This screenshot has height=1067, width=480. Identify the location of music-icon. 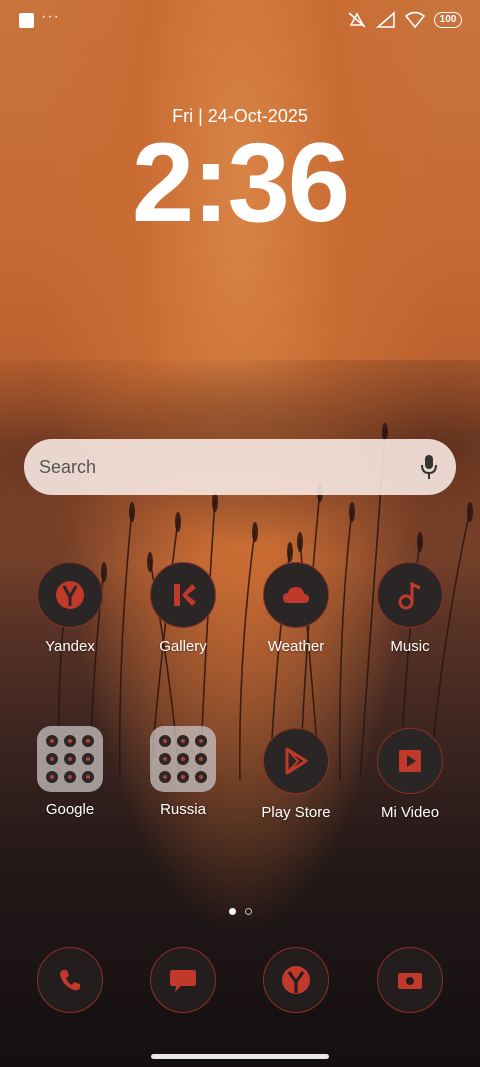
(410, 595).